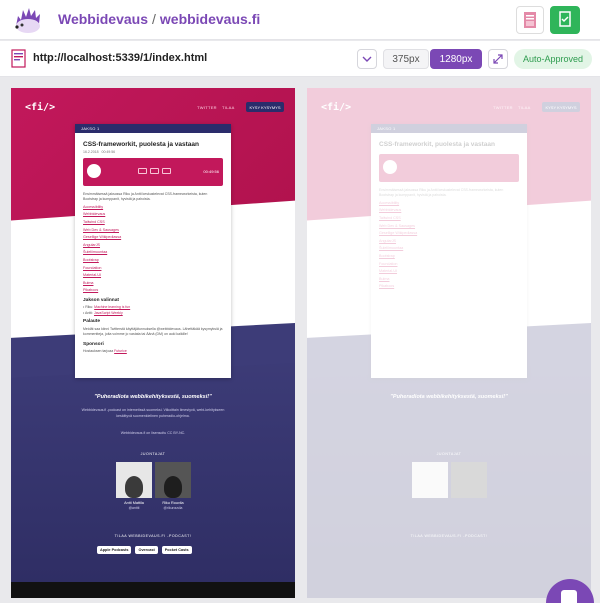  What do you see at coordinates (92, 321) in the screenshot?
I see `feedback-heading: Palaute` at bounding box center [92, 321].